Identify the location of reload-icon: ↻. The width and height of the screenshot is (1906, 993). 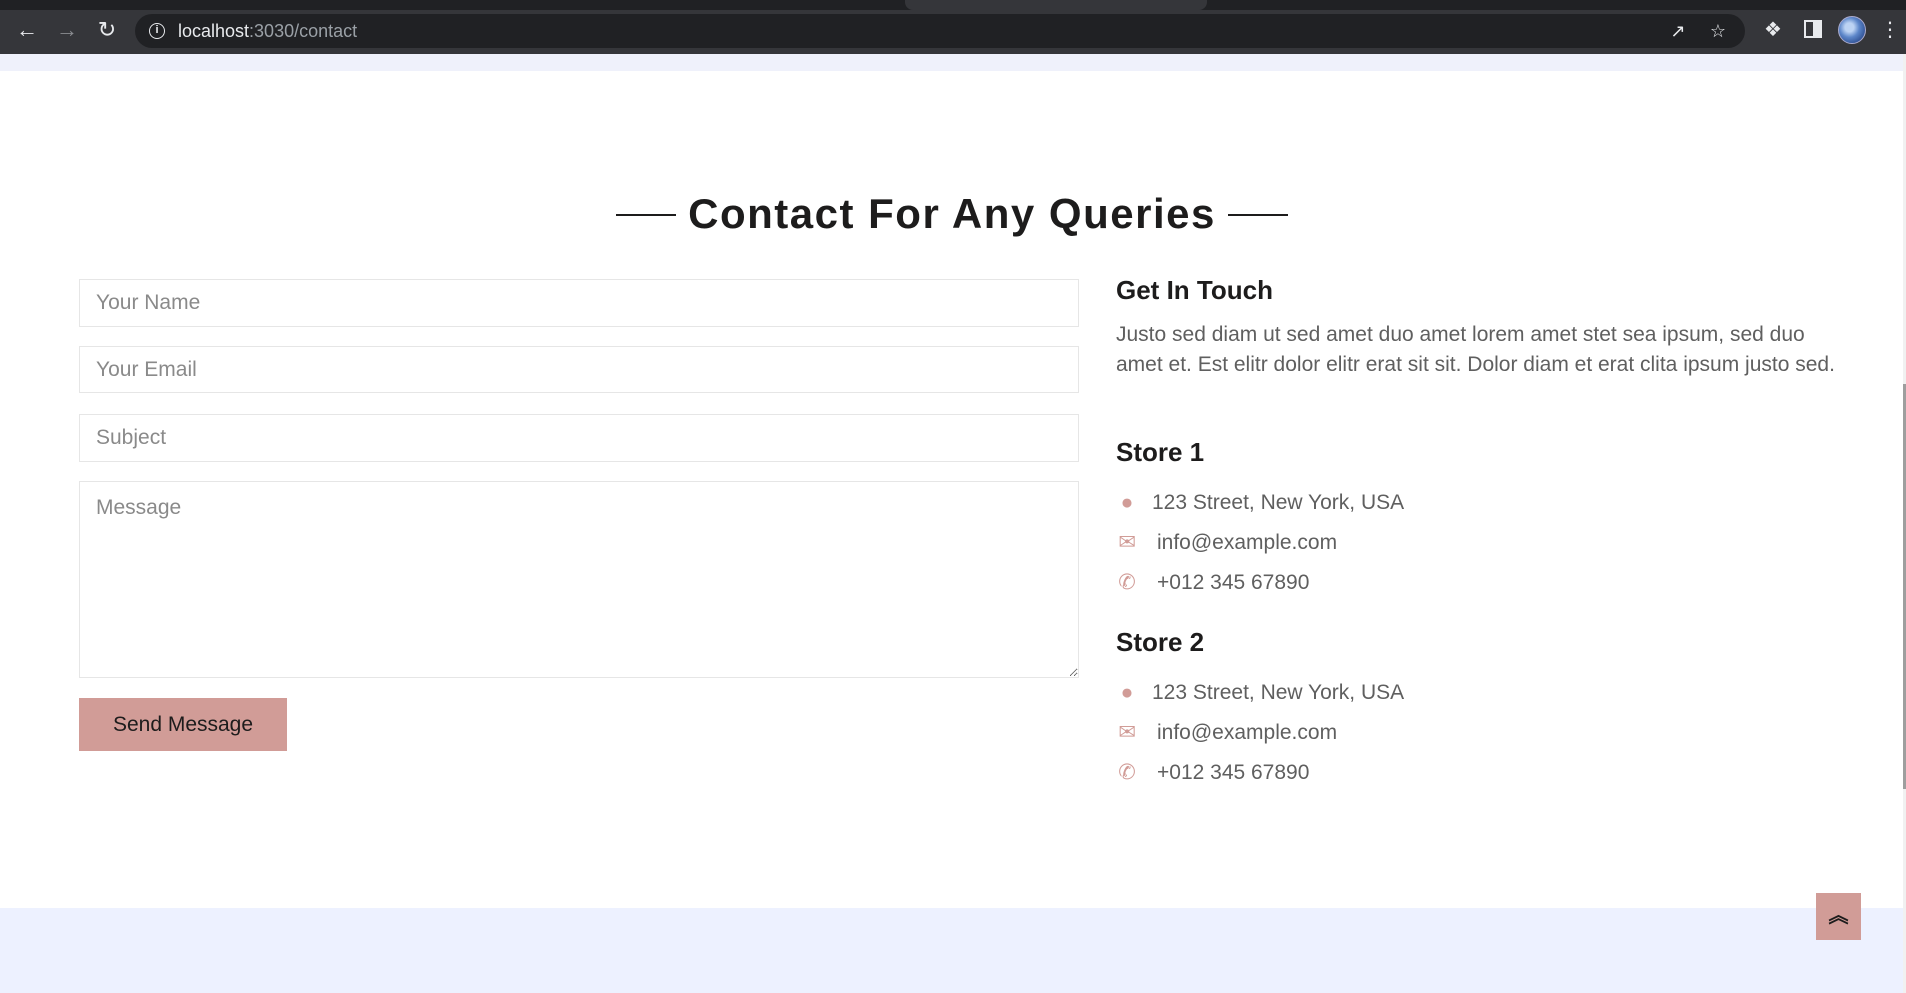
(107, 30).